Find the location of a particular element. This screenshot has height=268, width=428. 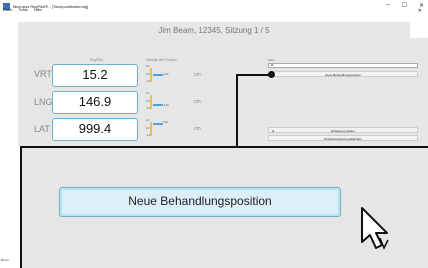

new-position-button-small: ↻ Neue Behandlungsposition is located at coordinates (343, 74).